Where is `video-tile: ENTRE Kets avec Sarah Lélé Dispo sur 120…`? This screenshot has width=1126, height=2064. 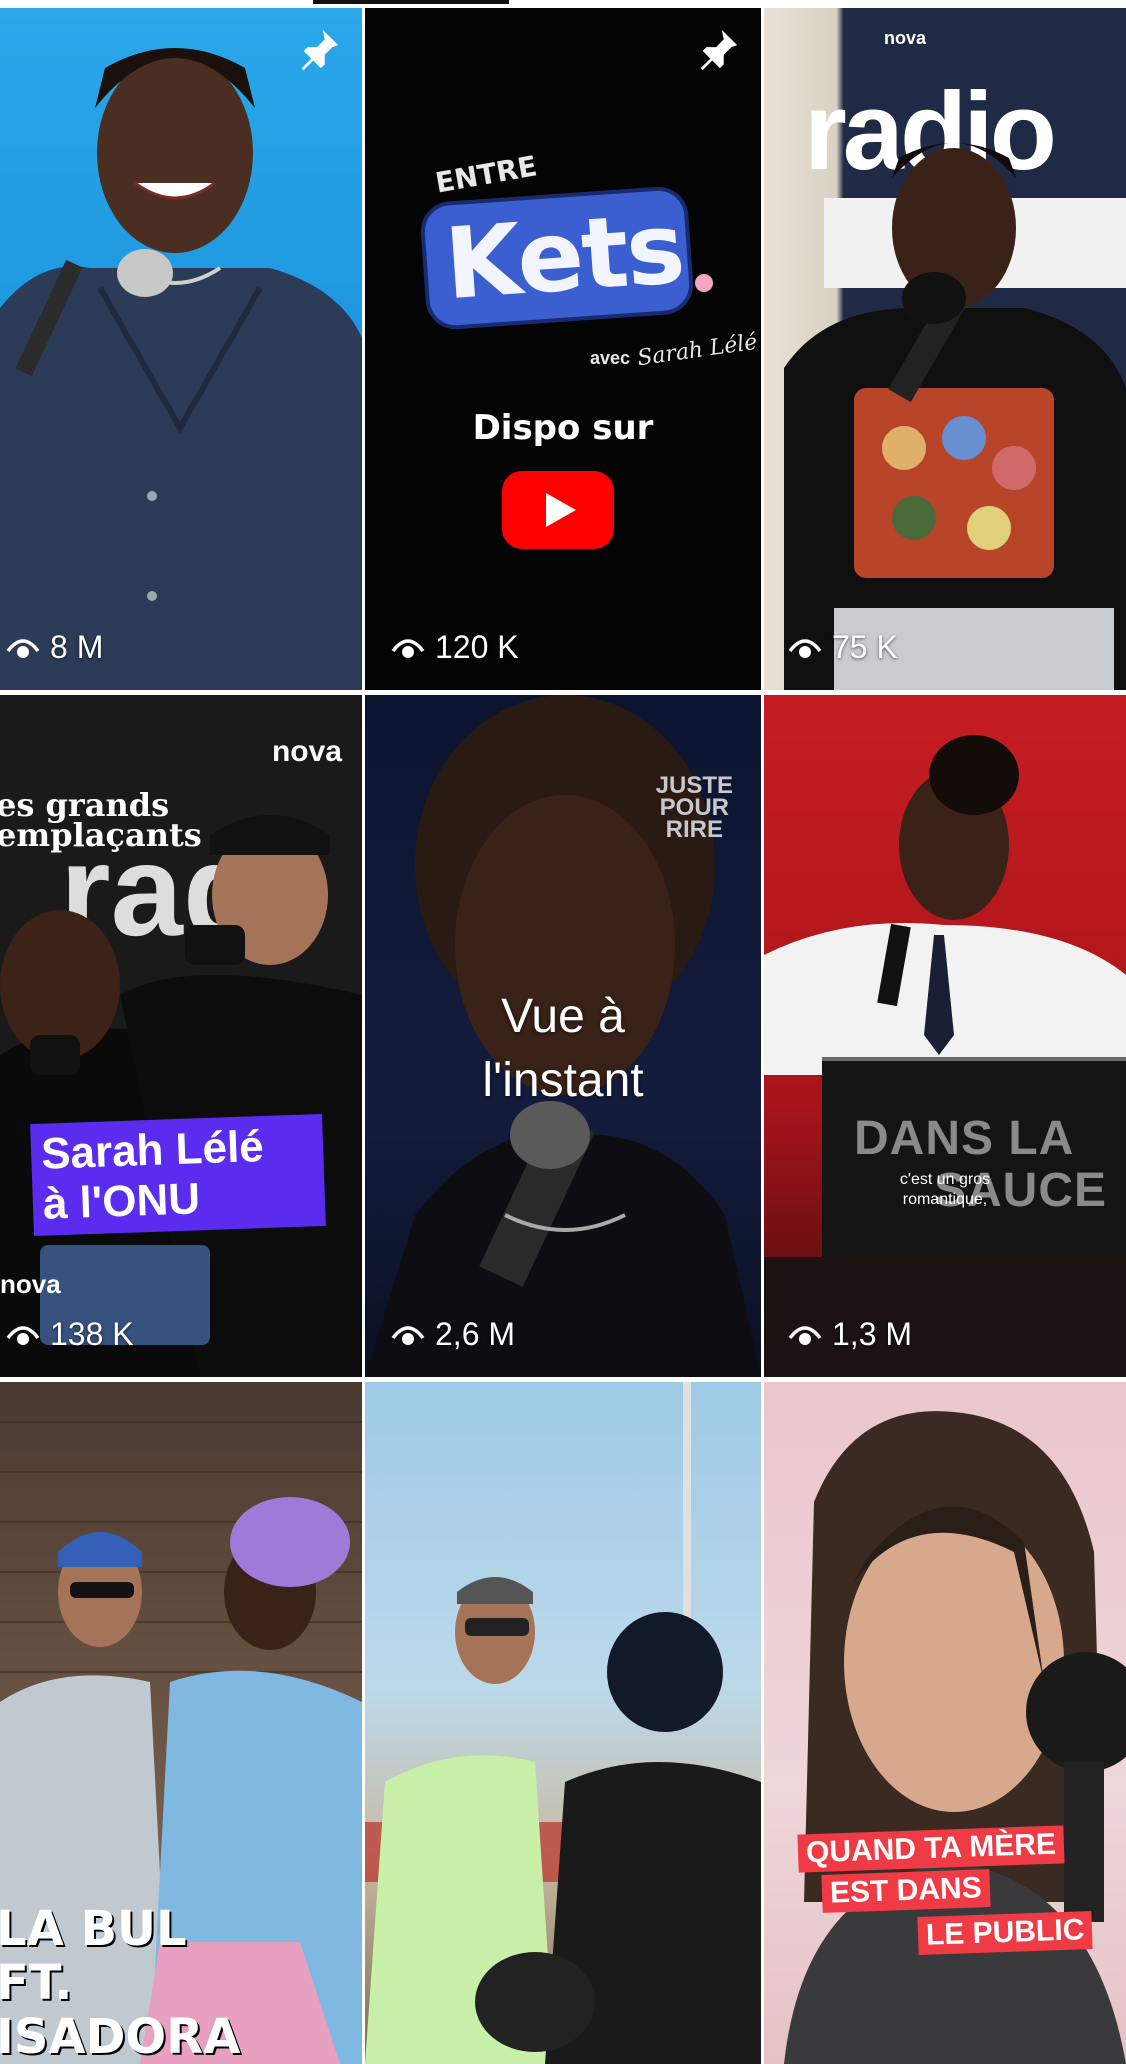 video-tile: ENTRE Kets avec Sarah Lélé Dispo sur 120… is located at coordinates (563, 349).